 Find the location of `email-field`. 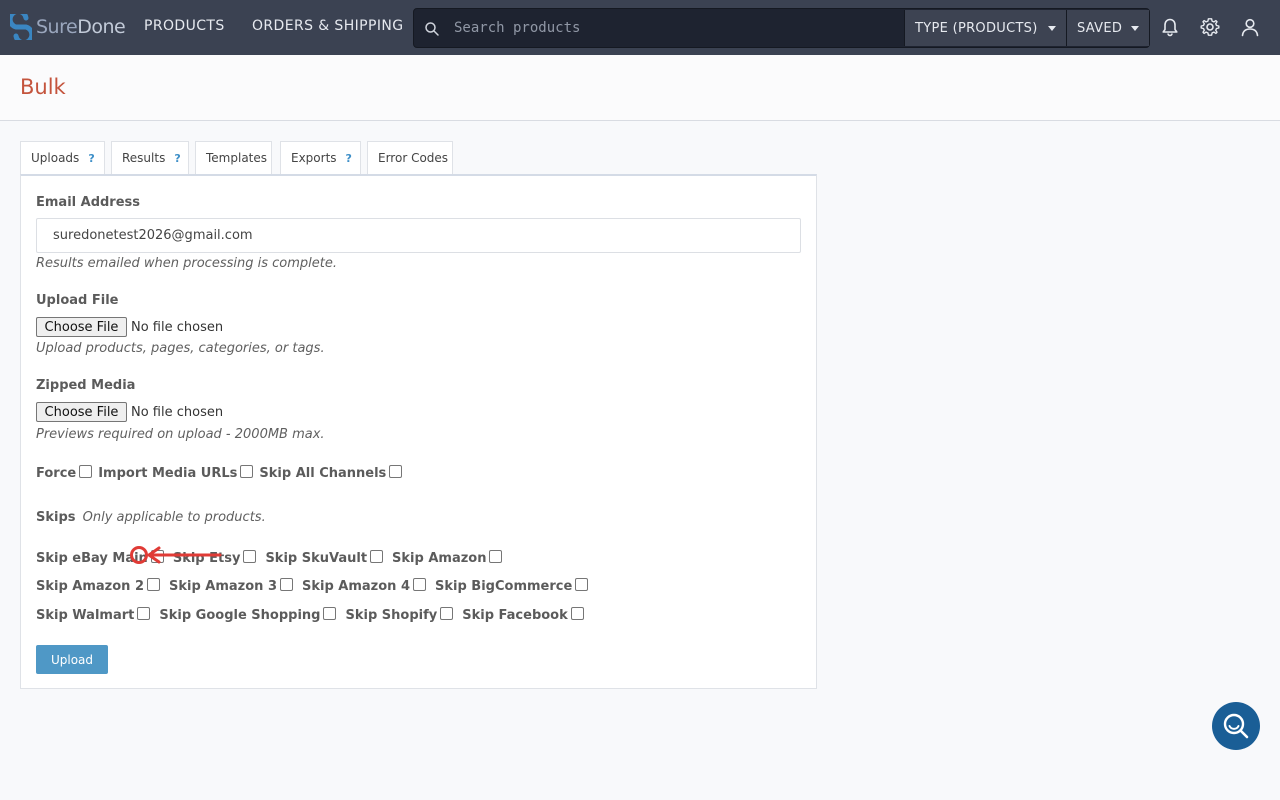

email-field is located at coordinates (418, 235).